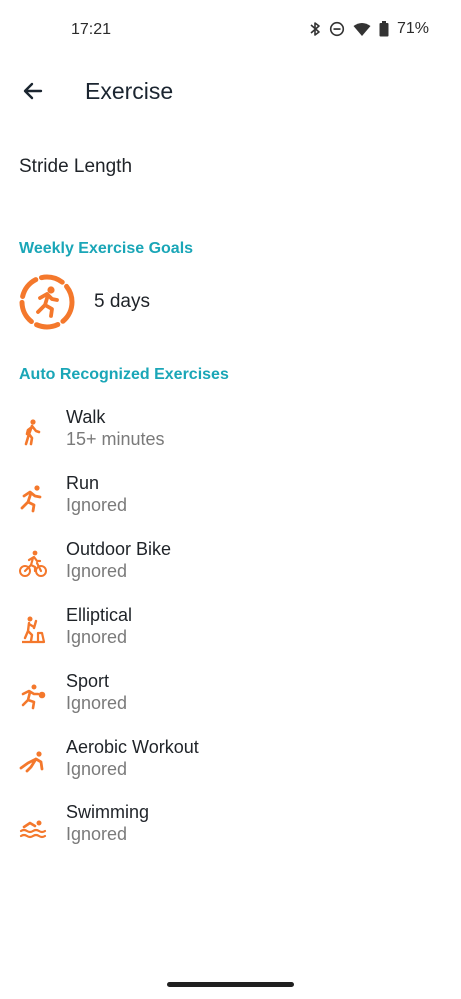 The height and width of the screenshot is (999, 461). Describe the element at coordinates (384, 29) in the screenshot. I see `battery-icon` at that location.